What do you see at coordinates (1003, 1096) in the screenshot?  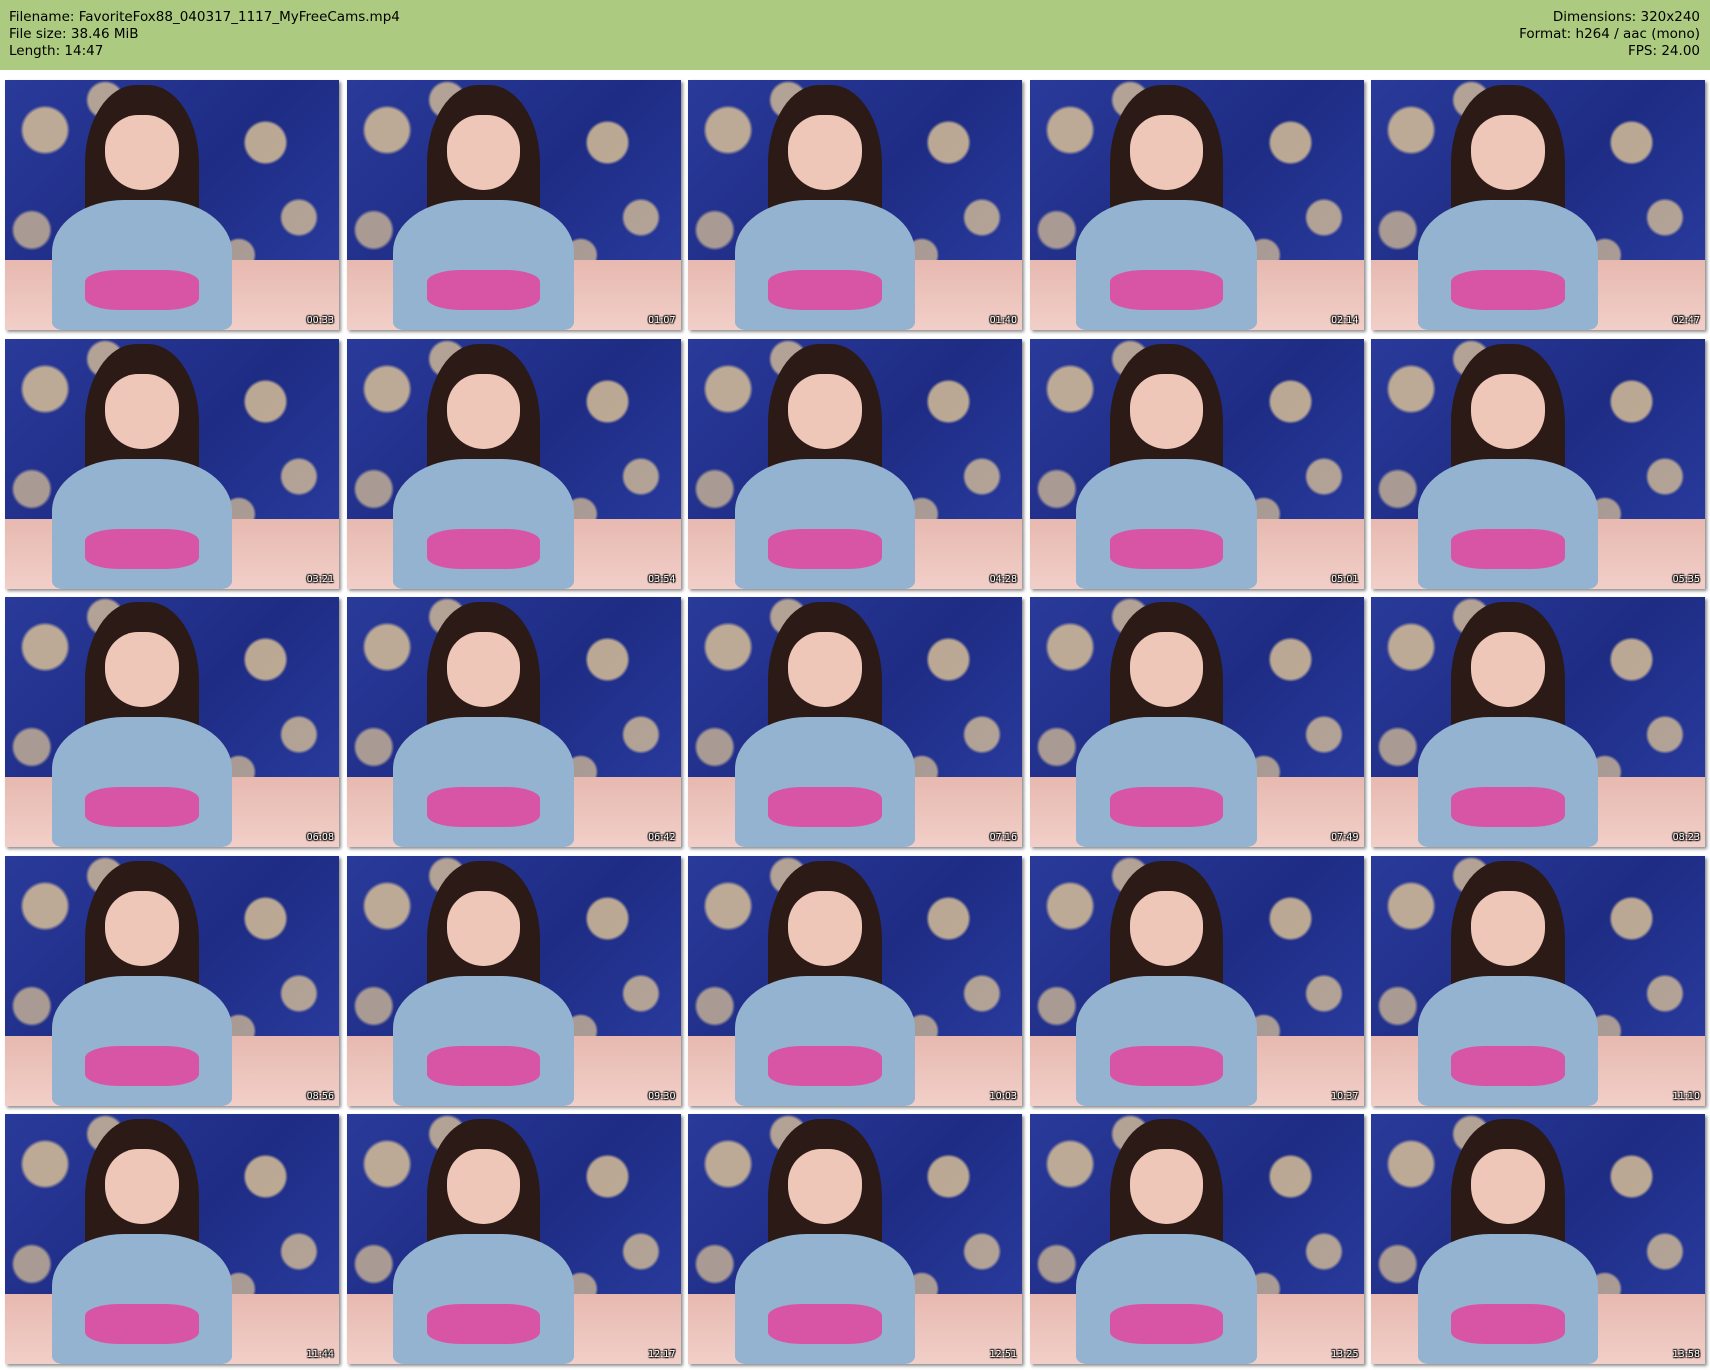 I see `timestamp-label: 10:03` at bounding box center [1003, 1096].